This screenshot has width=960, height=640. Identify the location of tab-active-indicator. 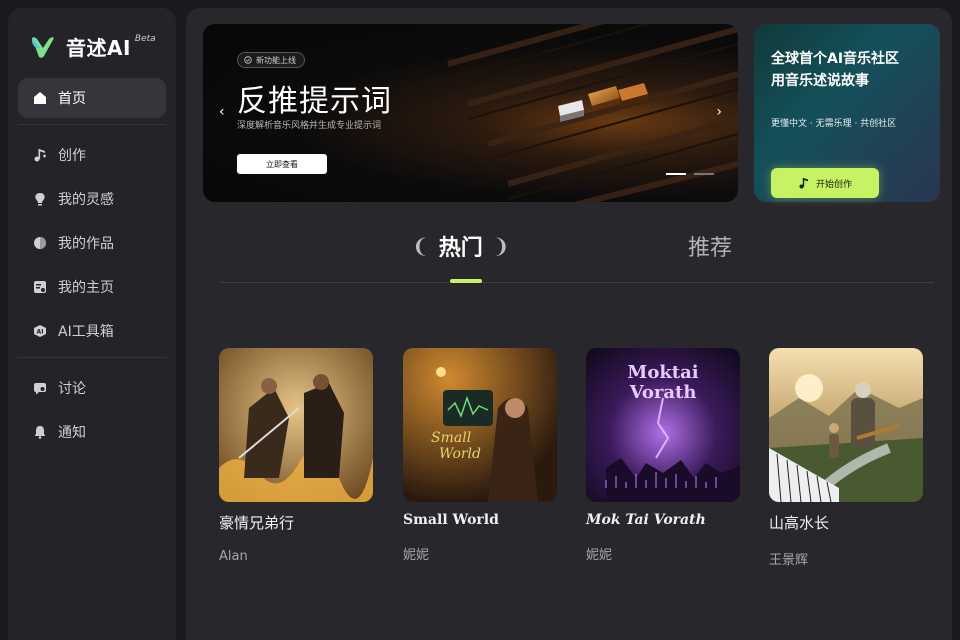
(466, 281).